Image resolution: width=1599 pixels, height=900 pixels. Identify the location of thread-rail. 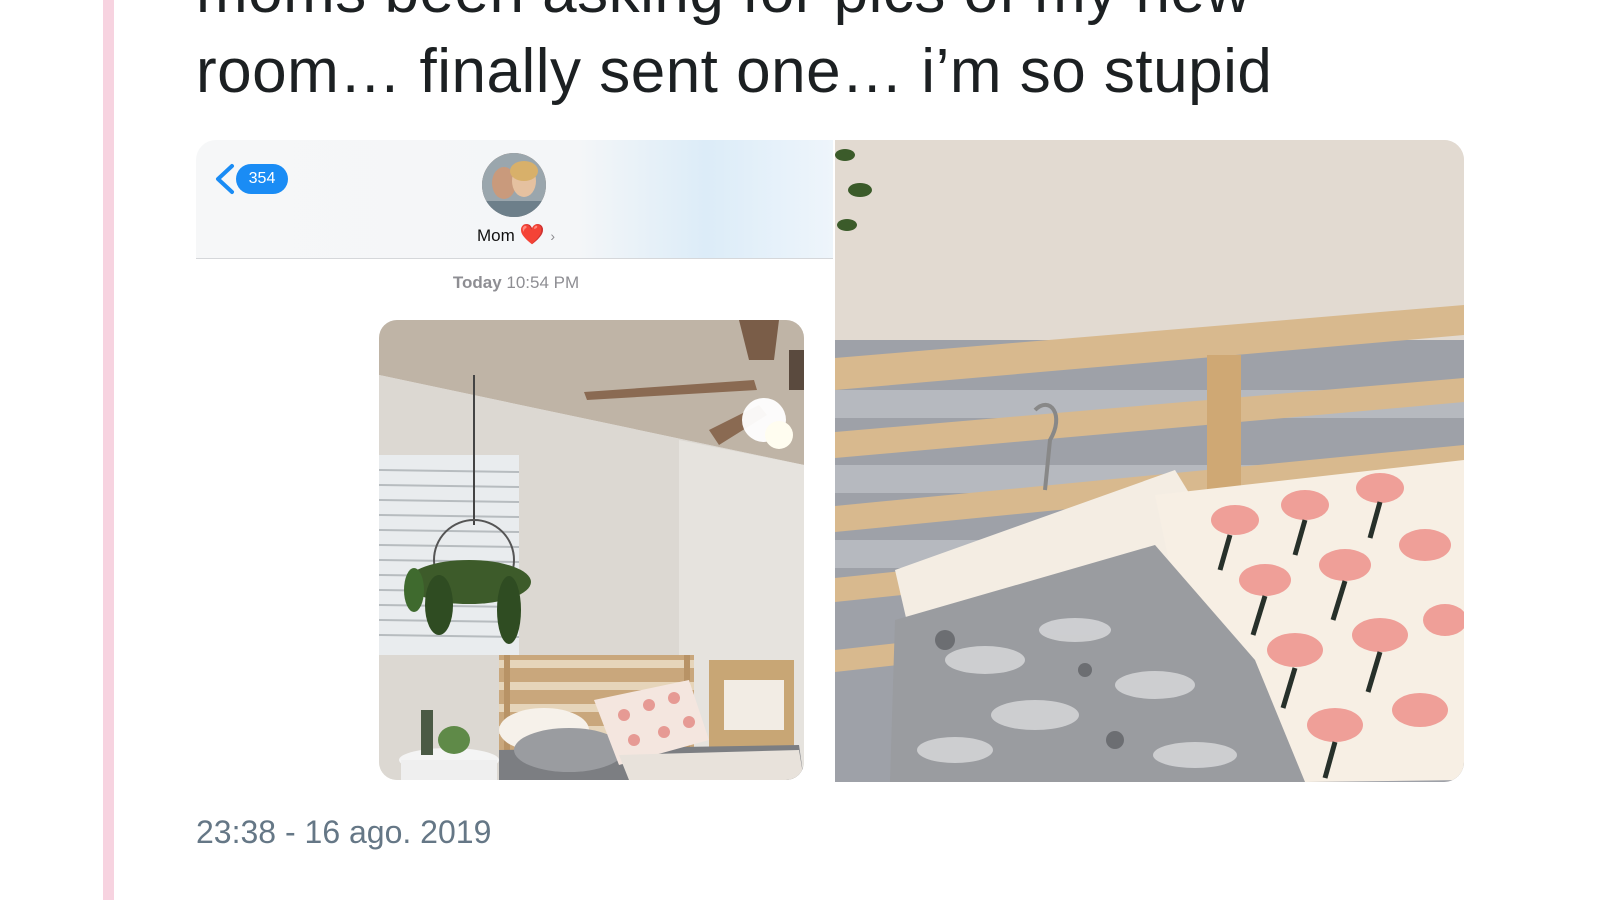
(108, 450).